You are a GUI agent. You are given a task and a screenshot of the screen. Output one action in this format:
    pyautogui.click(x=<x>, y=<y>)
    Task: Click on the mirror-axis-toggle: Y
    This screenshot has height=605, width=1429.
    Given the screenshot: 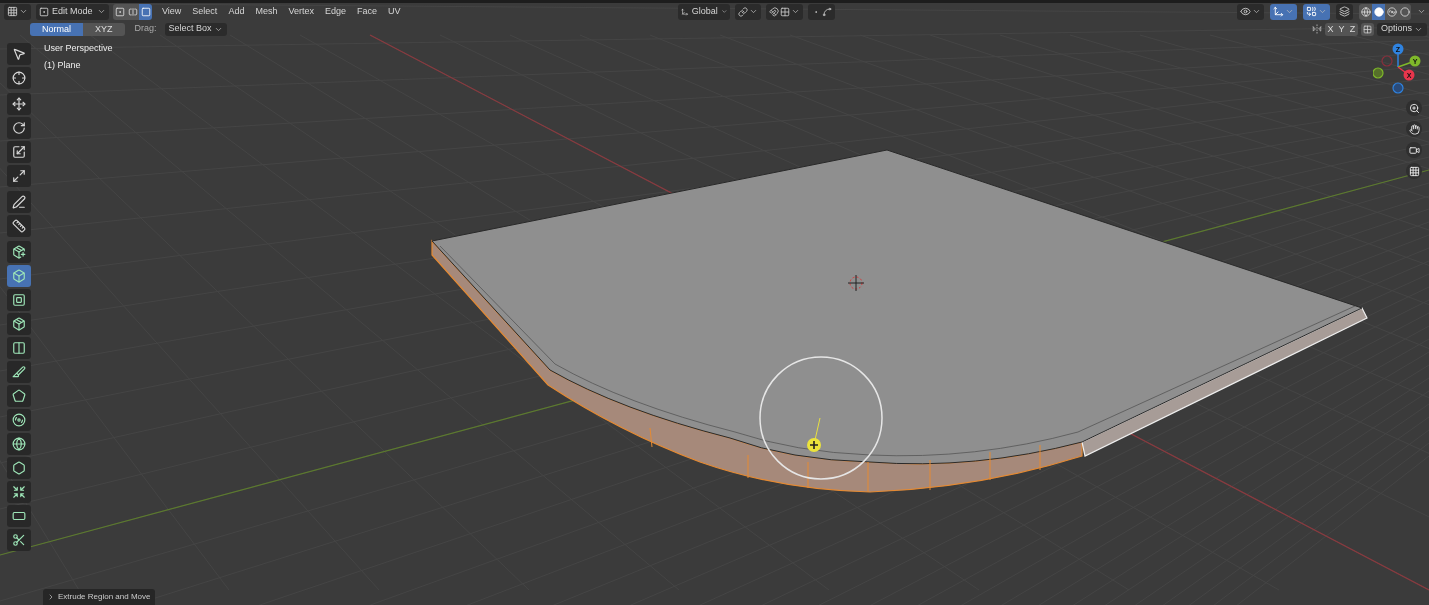 What is the action you would take?
    pyautogui.click(x=1341, y=29)
    